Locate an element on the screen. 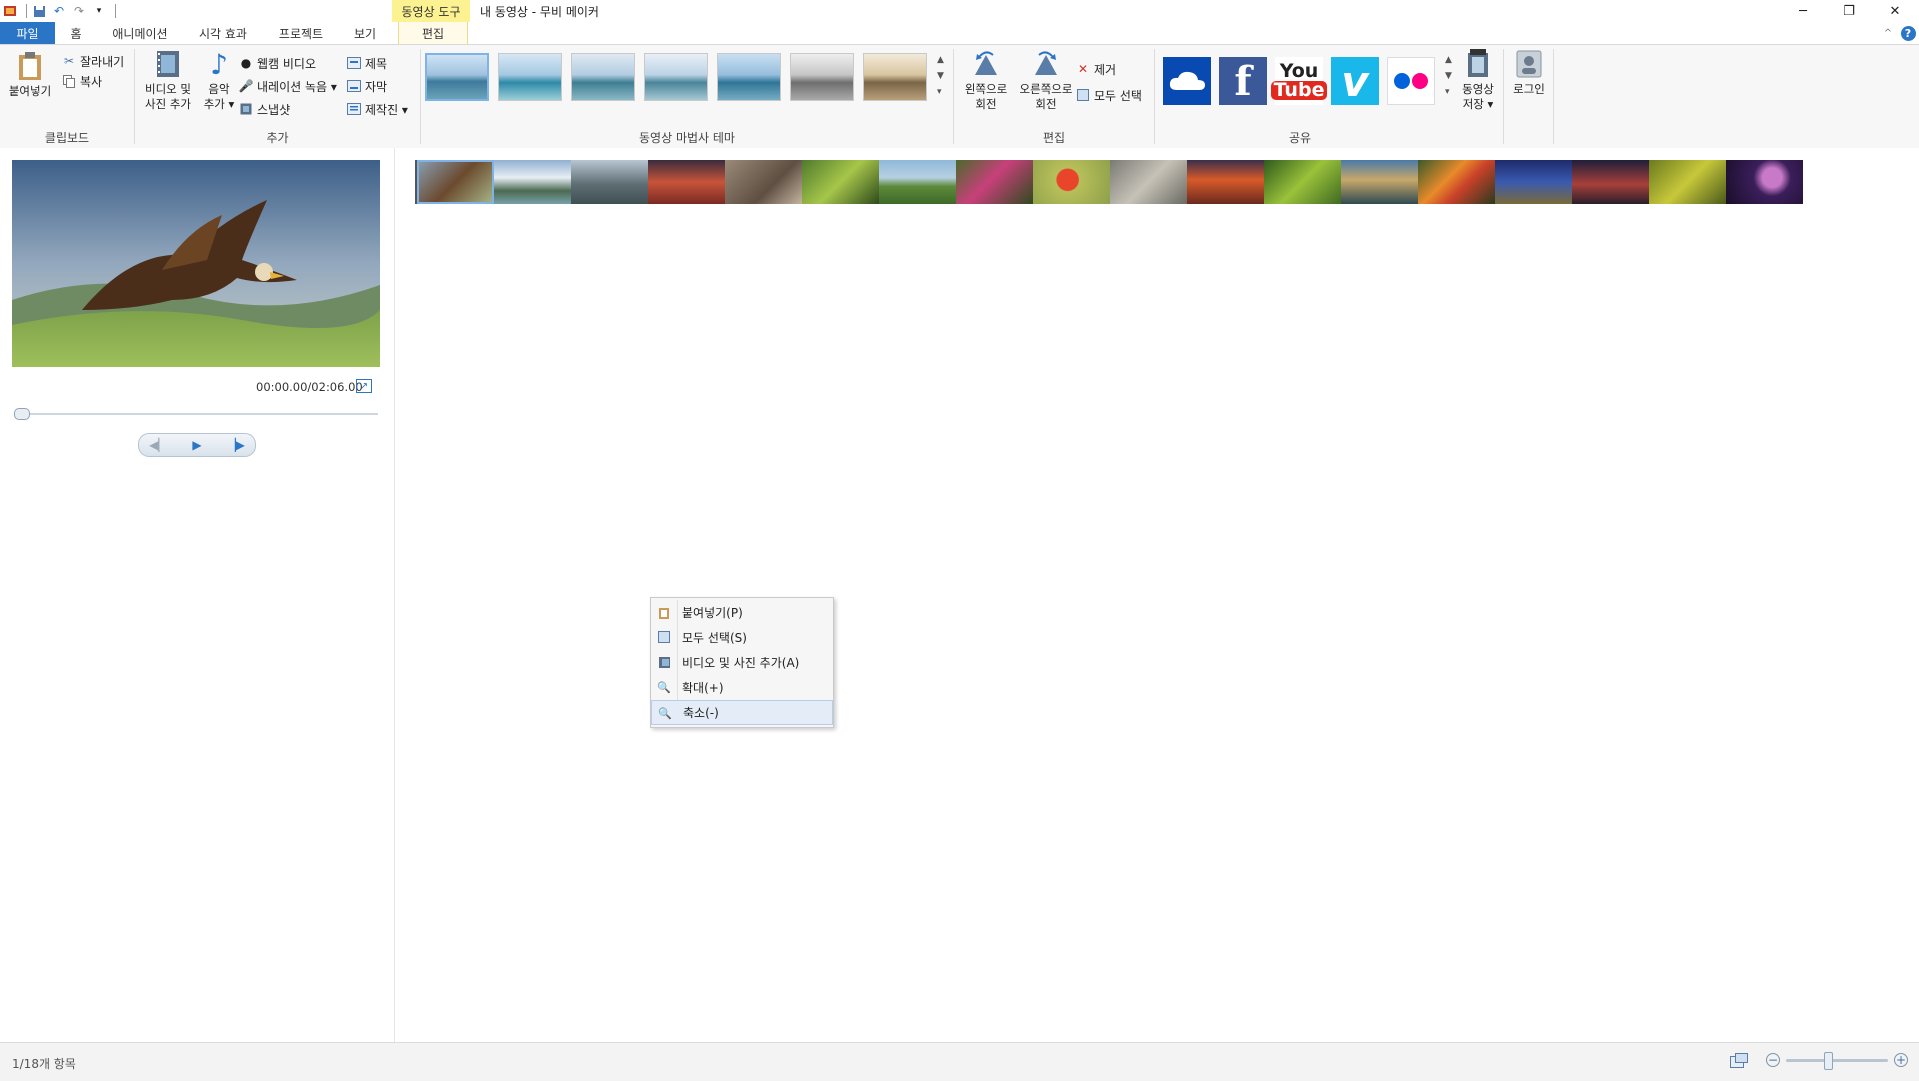 The width and height of the screenshot is (1919, 1081). zoom-out-button: − is located at coordinates (1773, 1060).